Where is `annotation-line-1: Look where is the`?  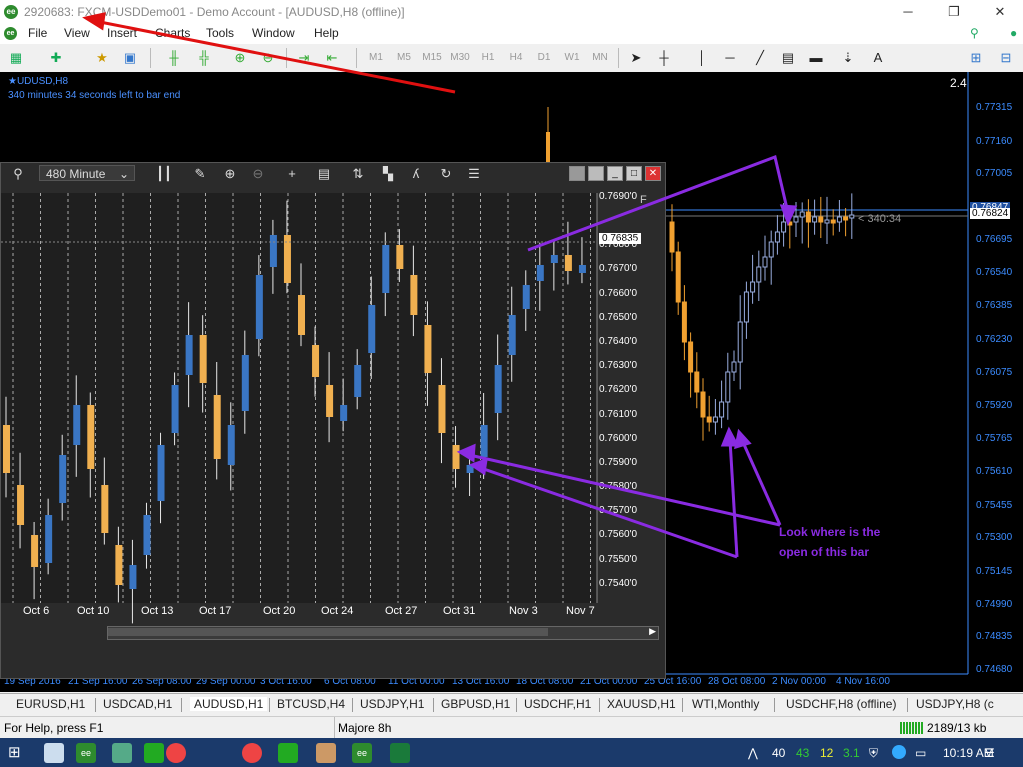 annotation-line-1: Look where is the is located at coordinates (830, 532).